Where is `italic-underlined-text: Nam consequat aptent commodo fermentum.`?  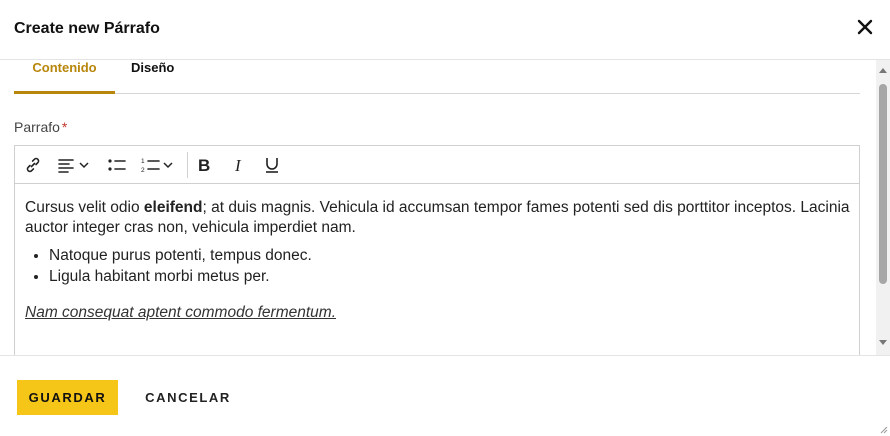
italic-underlined-text: Nam consequat aptent commodo fermentum. is located at coordinates (181, 312).